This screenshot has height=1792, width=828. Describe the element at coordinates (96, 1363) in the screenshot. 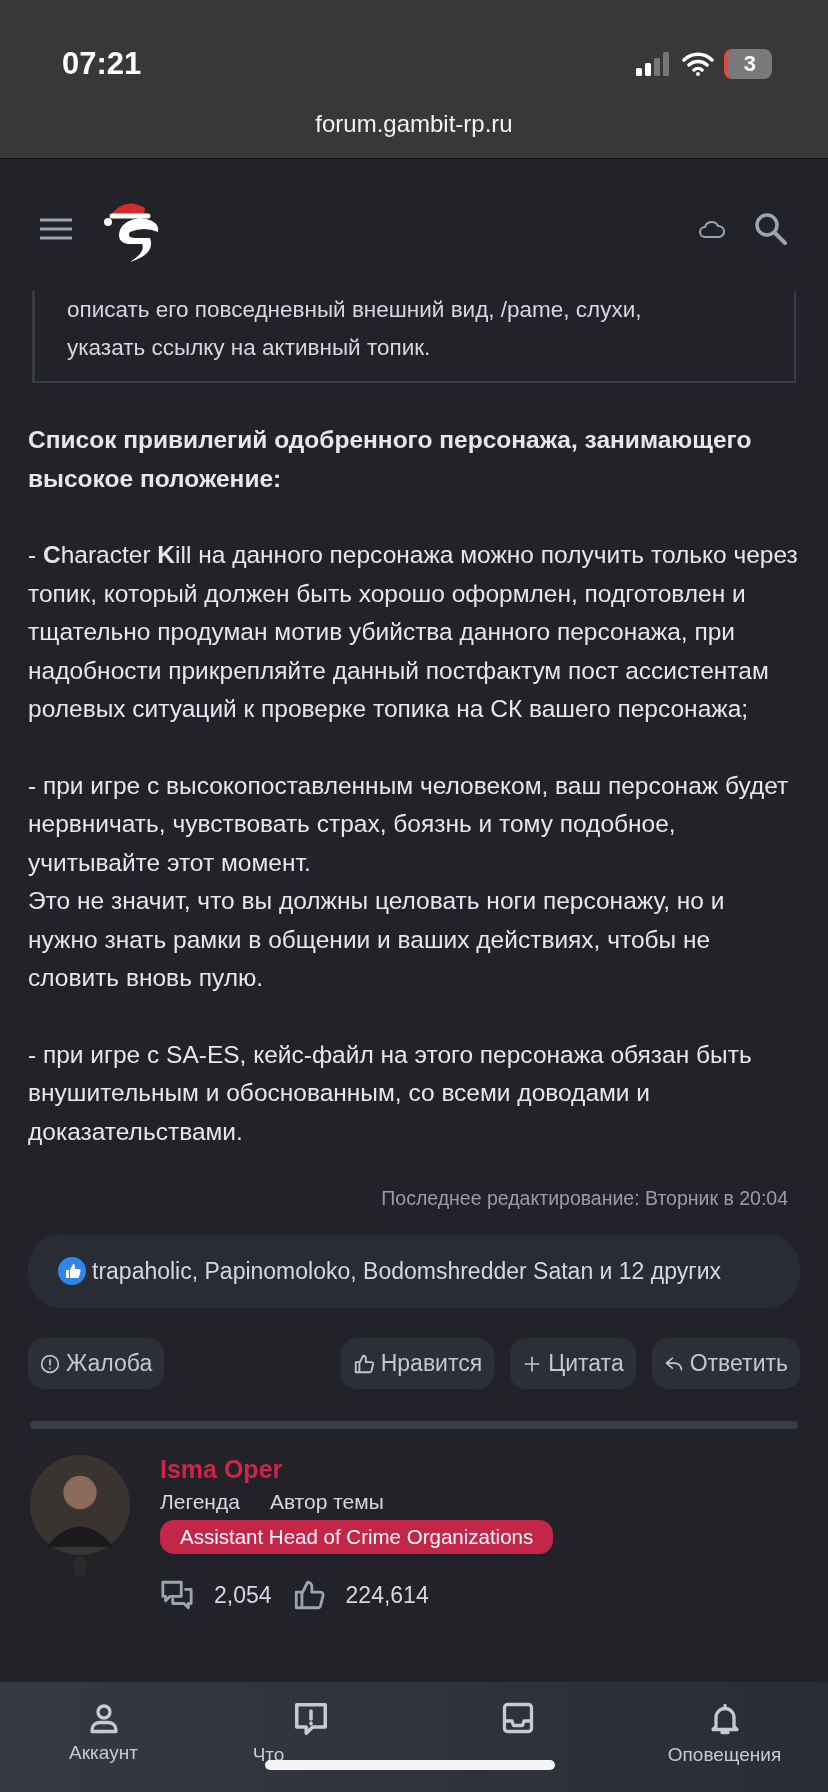

I see `report-button: Жалоба` at that location.